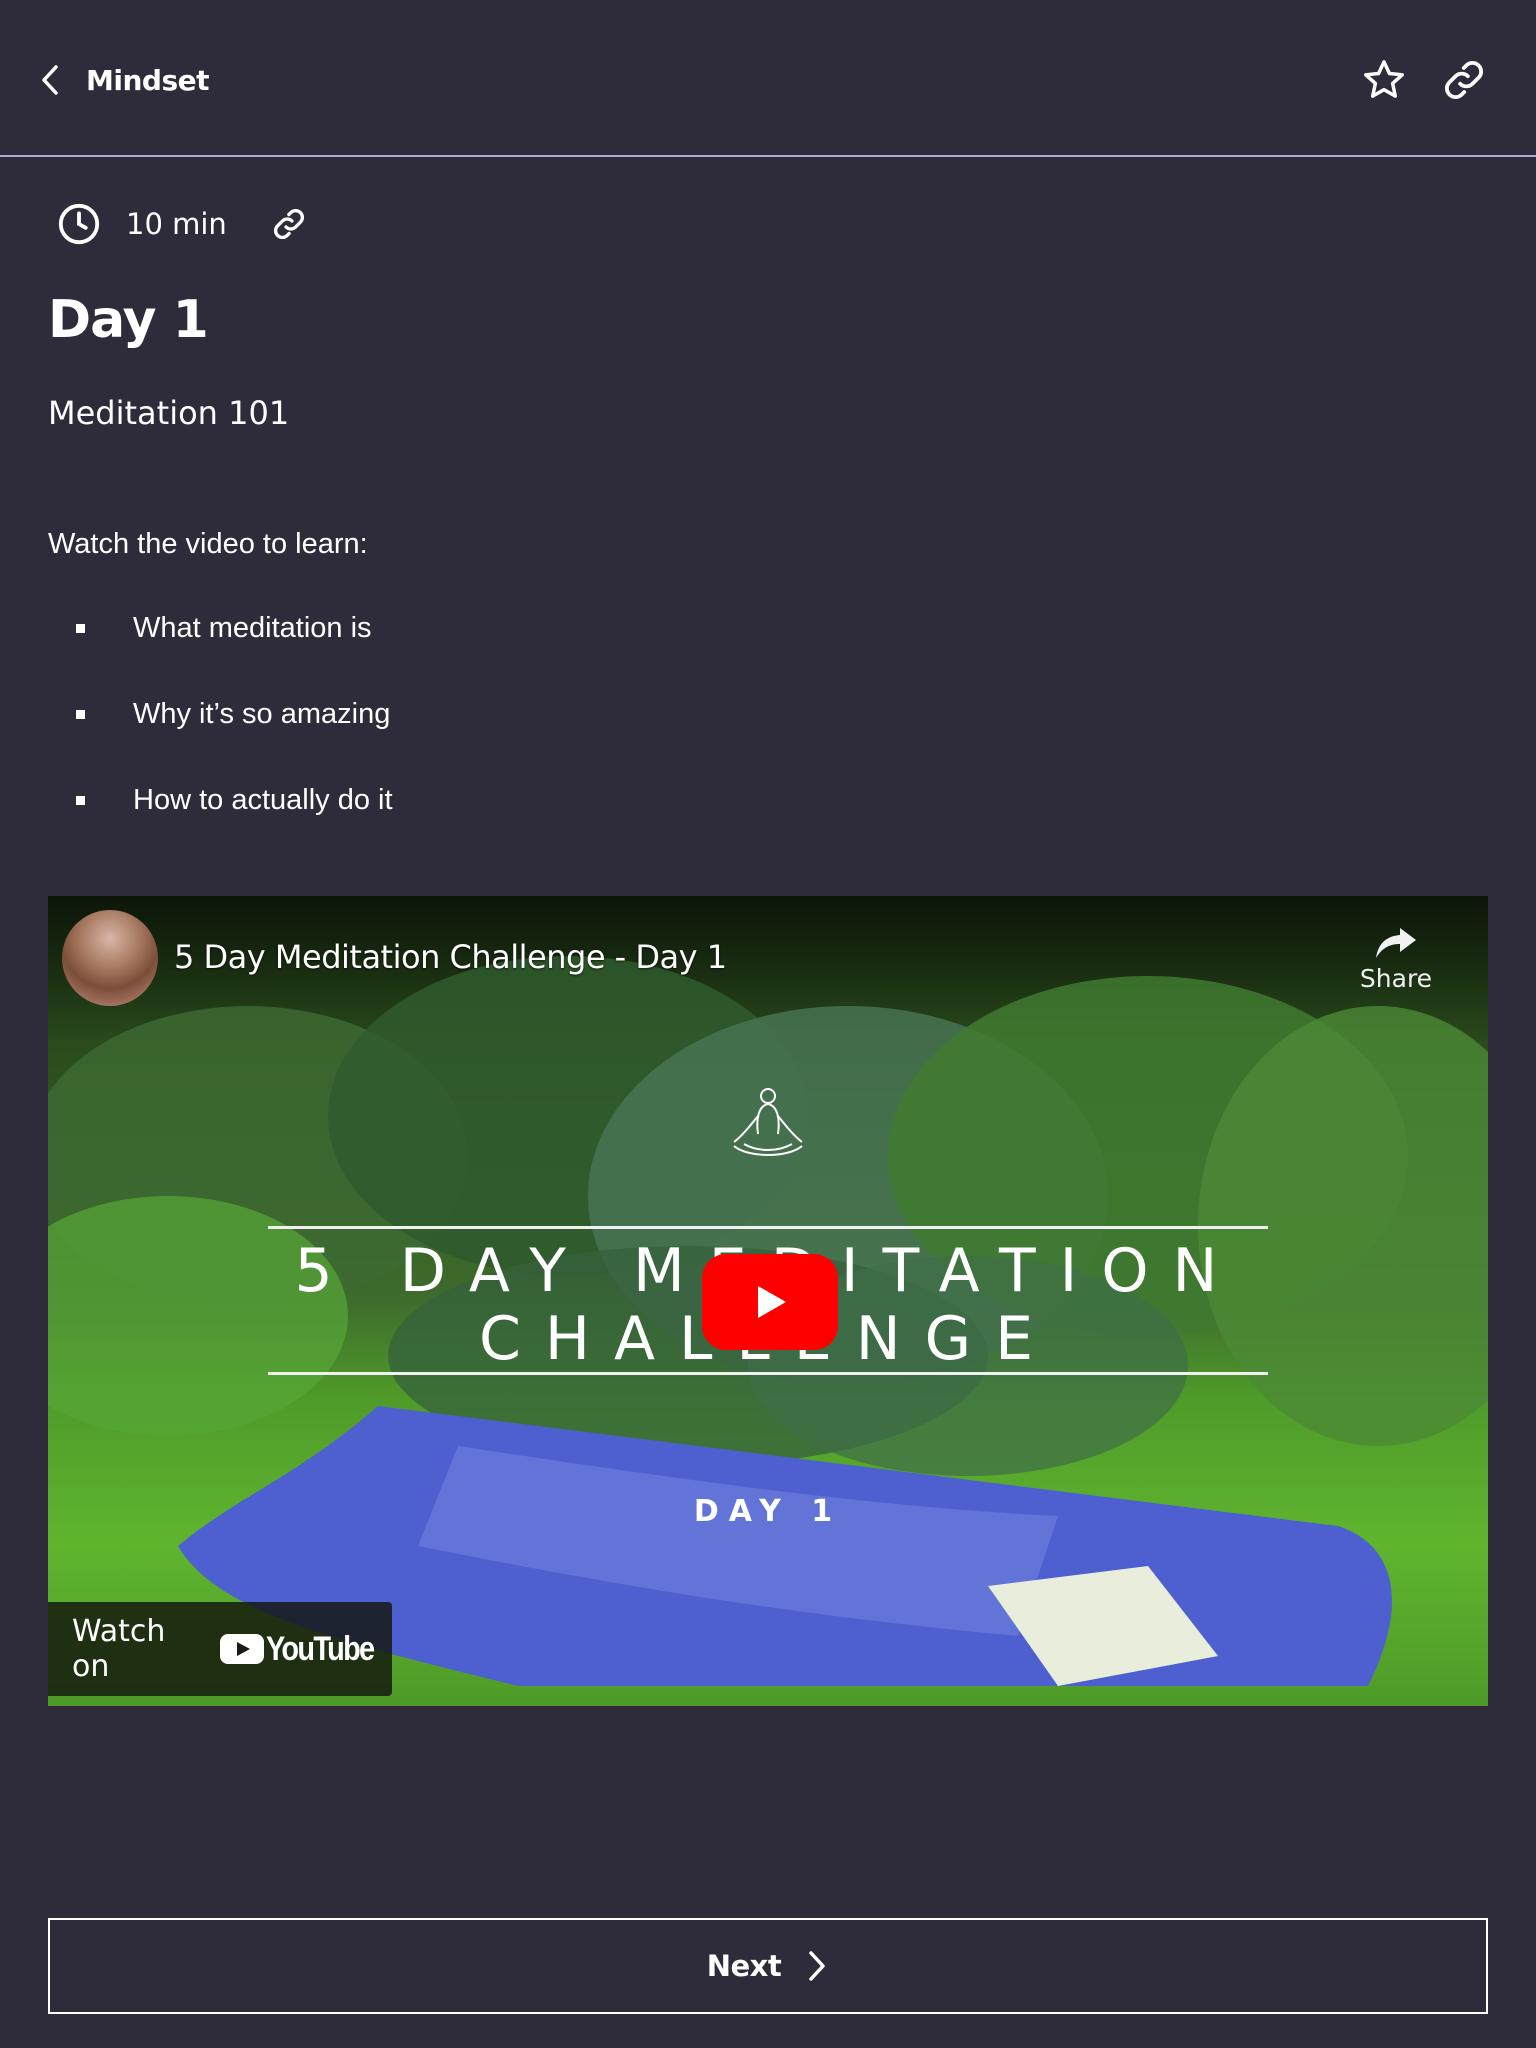 Image resolution: width=1536 pixels, height=2048 pixels. I want to click on intro-text: Watch the video to learn:, so click(208, 544).